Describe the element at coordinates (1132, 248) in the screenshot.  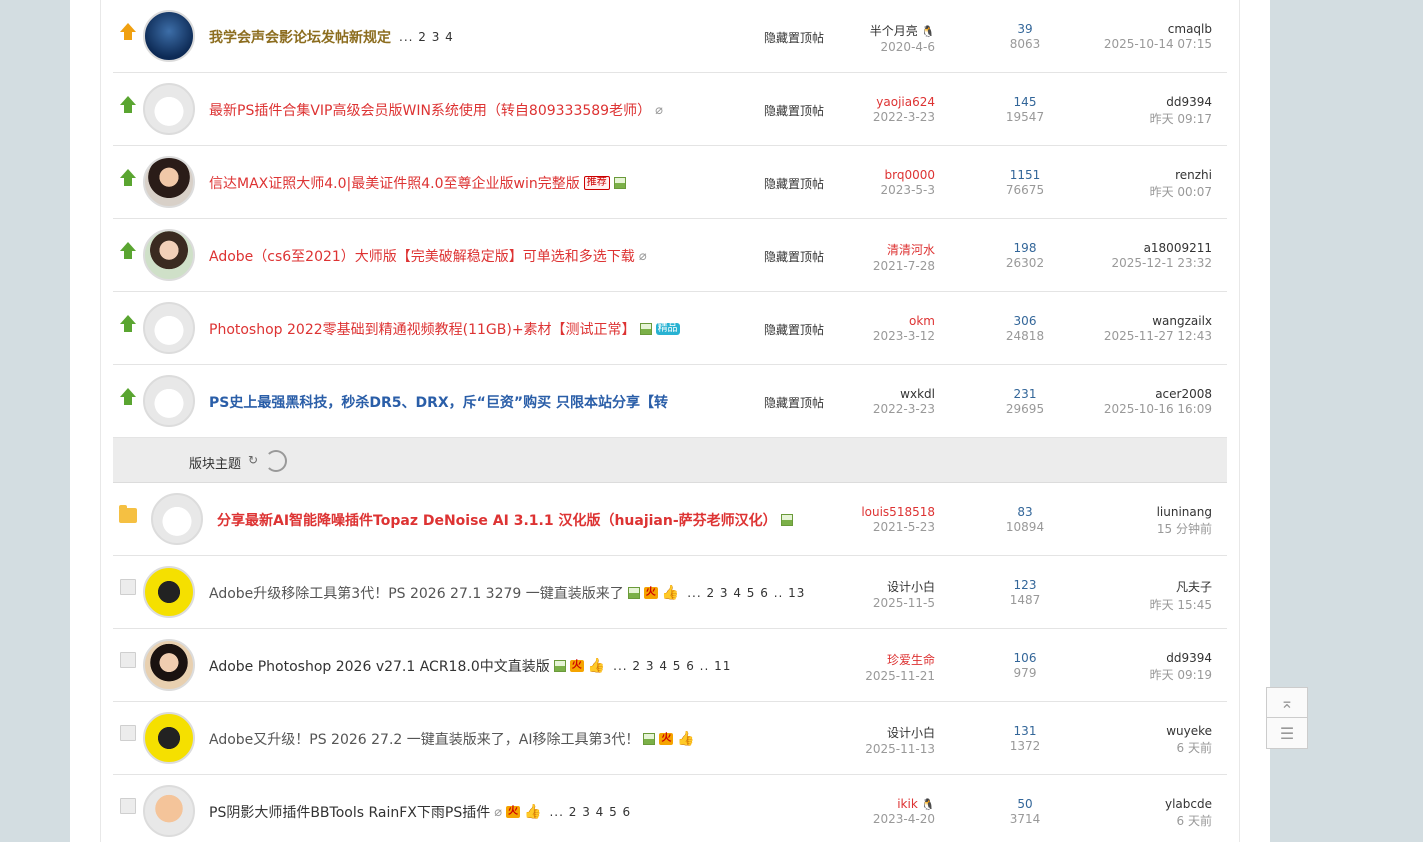
I see `last-poster: a18009211` at that location.